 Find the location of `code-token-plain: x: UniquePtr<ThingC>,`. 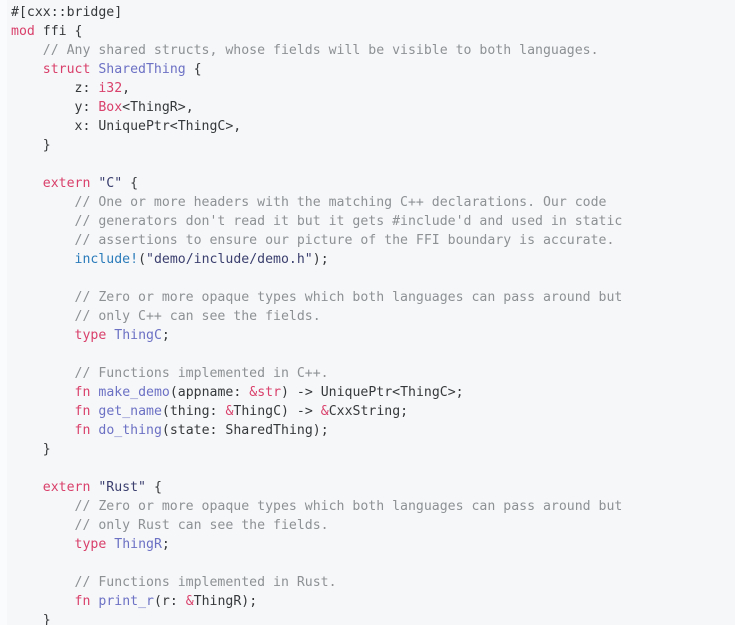

code-token-plain: x: UniquePtr<ThingC>, is located at coordinates (126, 126).